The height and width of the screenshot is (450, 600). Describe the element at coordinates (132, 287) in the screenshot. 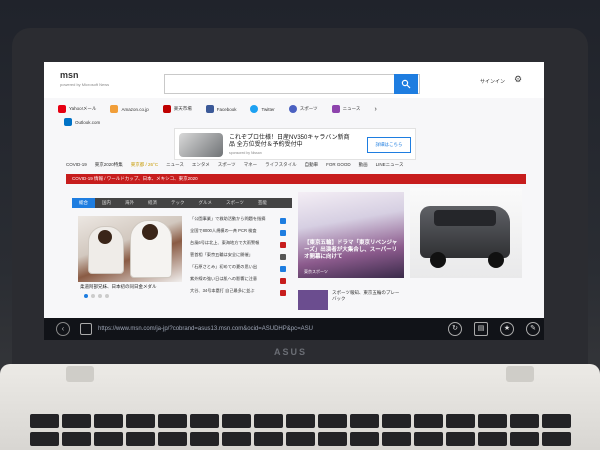

I see `hero-caption: 柔道阿部兄妹、日本初の同日金メダル` at that location.